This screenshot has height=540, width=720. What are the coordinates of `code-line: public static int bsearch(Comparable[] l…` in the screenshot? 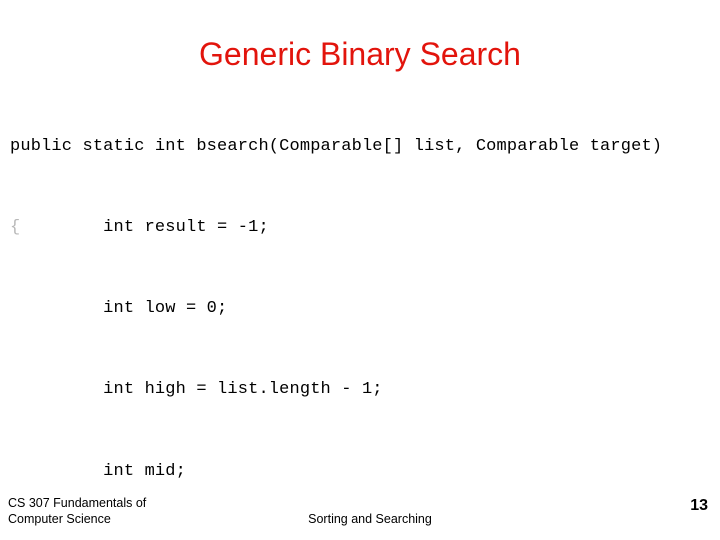 It's located at (363, 147).